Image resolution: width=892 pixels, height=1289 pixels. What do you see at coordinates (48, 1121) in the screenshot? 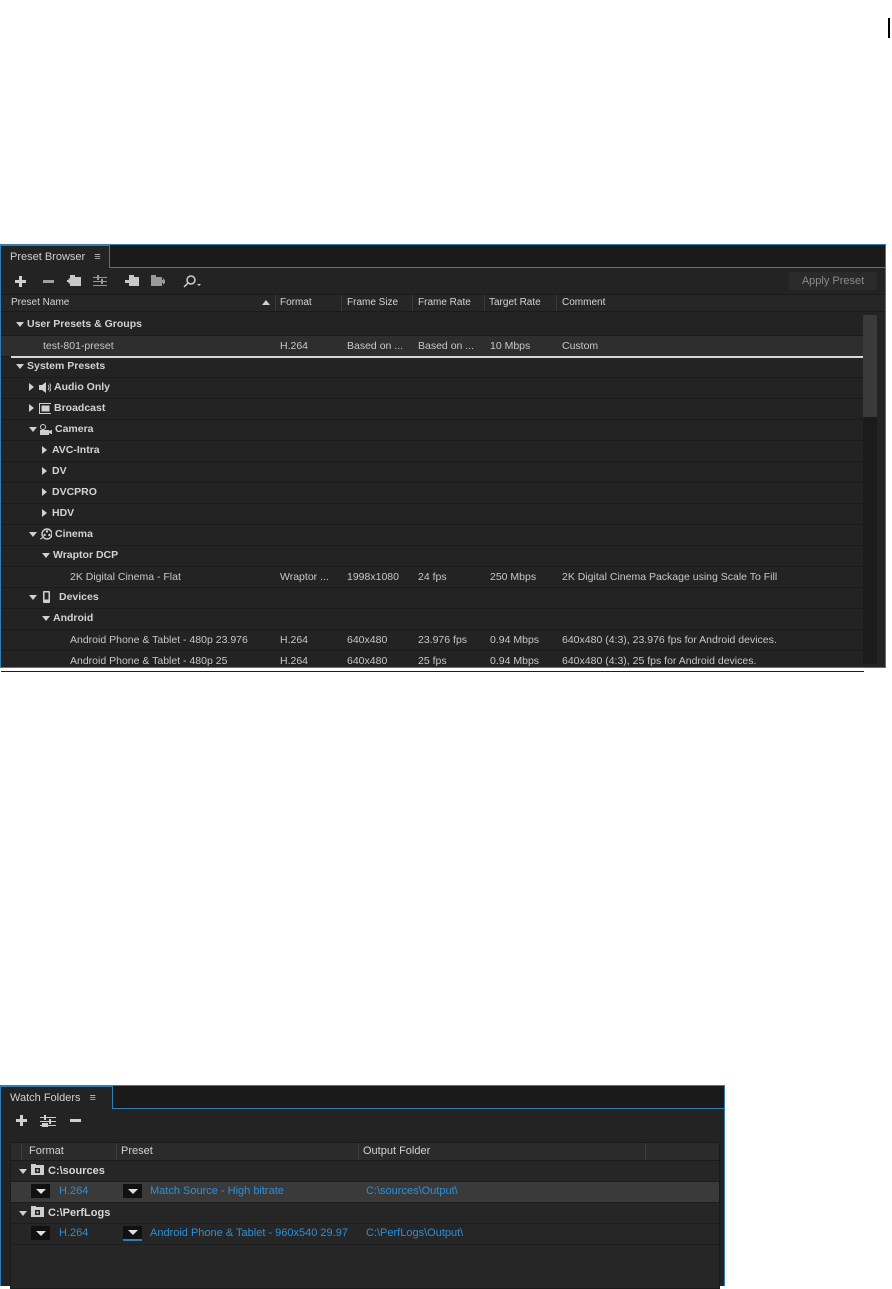
I see `settings-icon` at bounding box center [48, 1121].